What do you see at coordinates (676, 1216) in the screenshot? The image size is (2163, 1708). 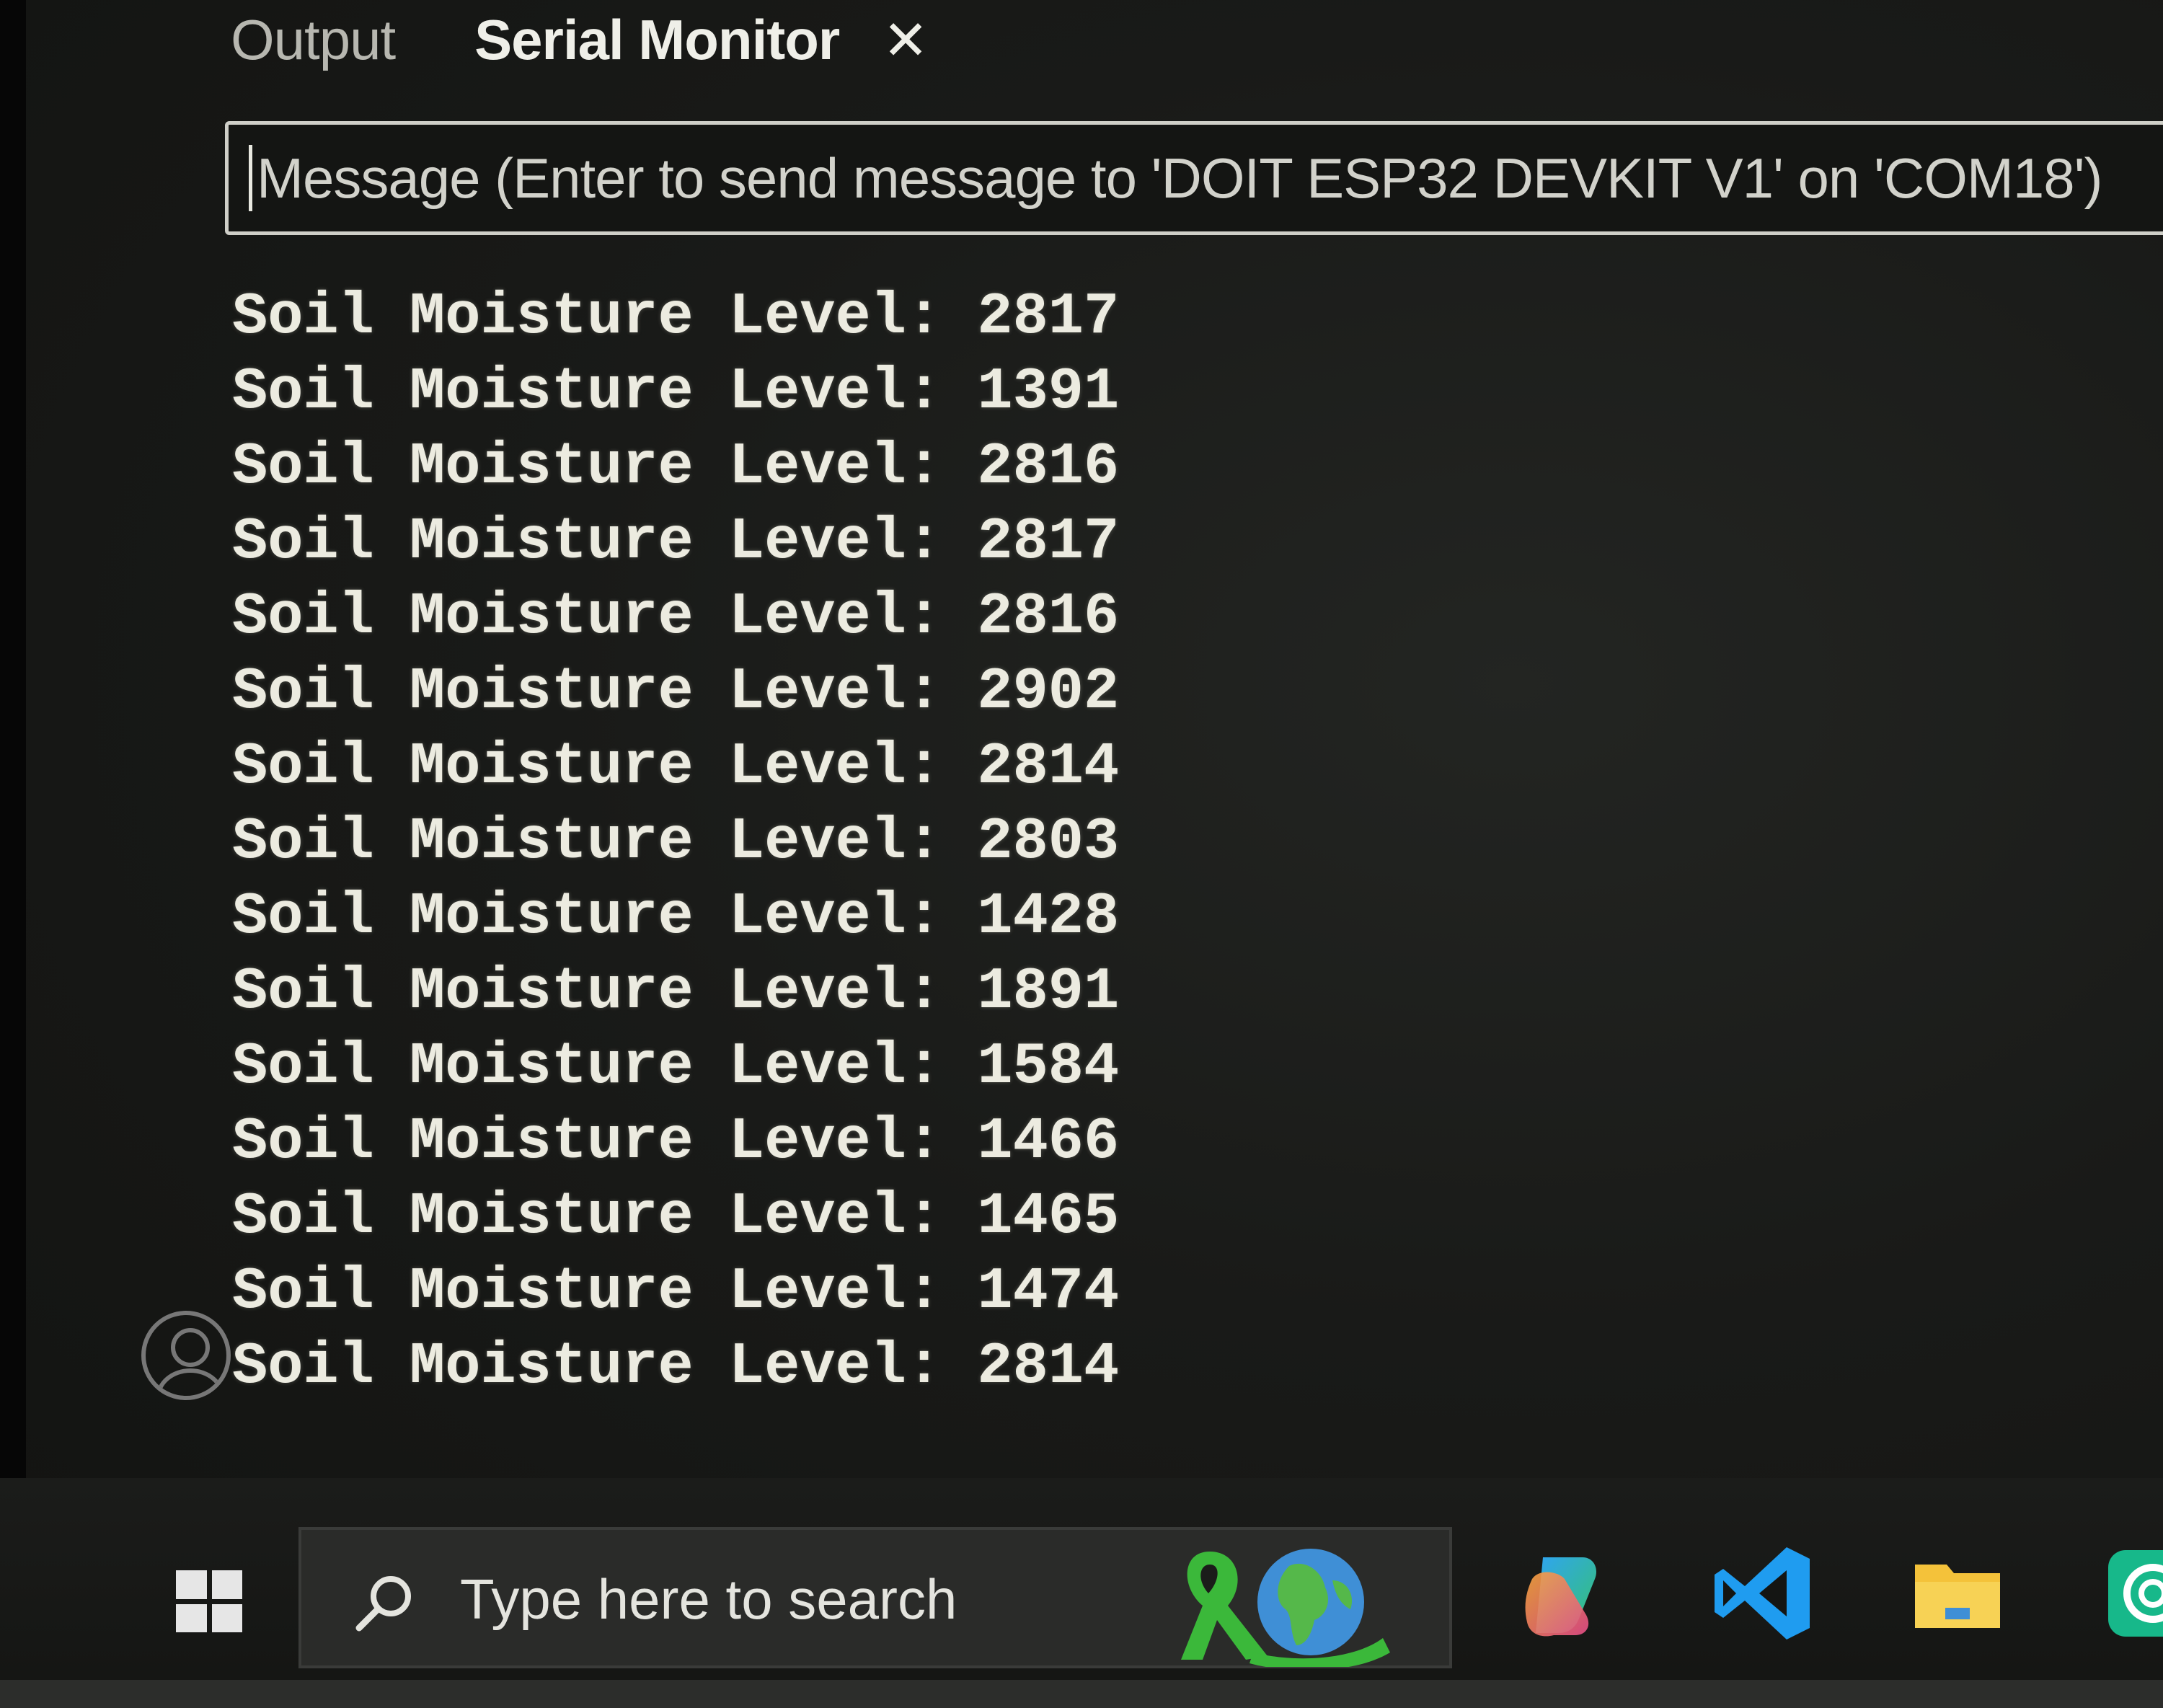 I see `serial-line: Soil Moisture Level: 1465` at bounding box center [676, 1216].